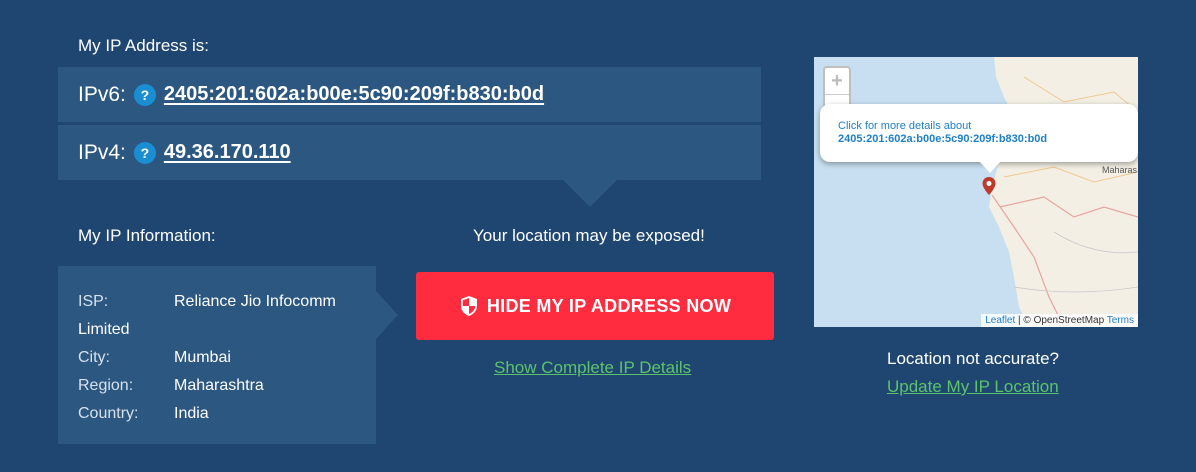 The width and height of the screenshot is (1196, 472). Describe the element at coordinates (1000, 320) in the screenshot. I see `leaflet-link: Leaflet` at that location.